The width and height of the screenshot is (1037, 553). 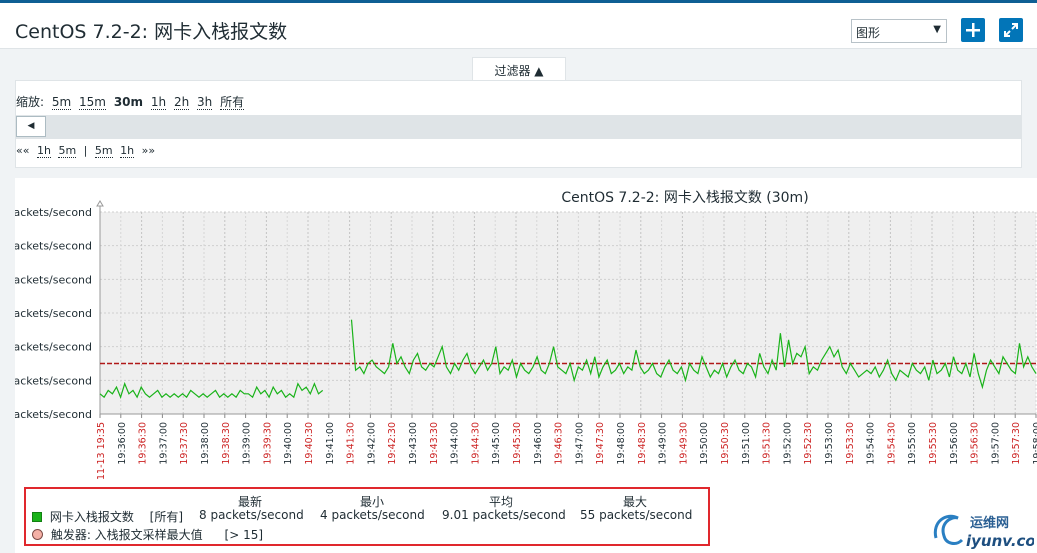 What do you see at coordinates (205, 443) in the screenshot?
I see `x-tick-label: 19:38:00` at bounding box center [205, 443].